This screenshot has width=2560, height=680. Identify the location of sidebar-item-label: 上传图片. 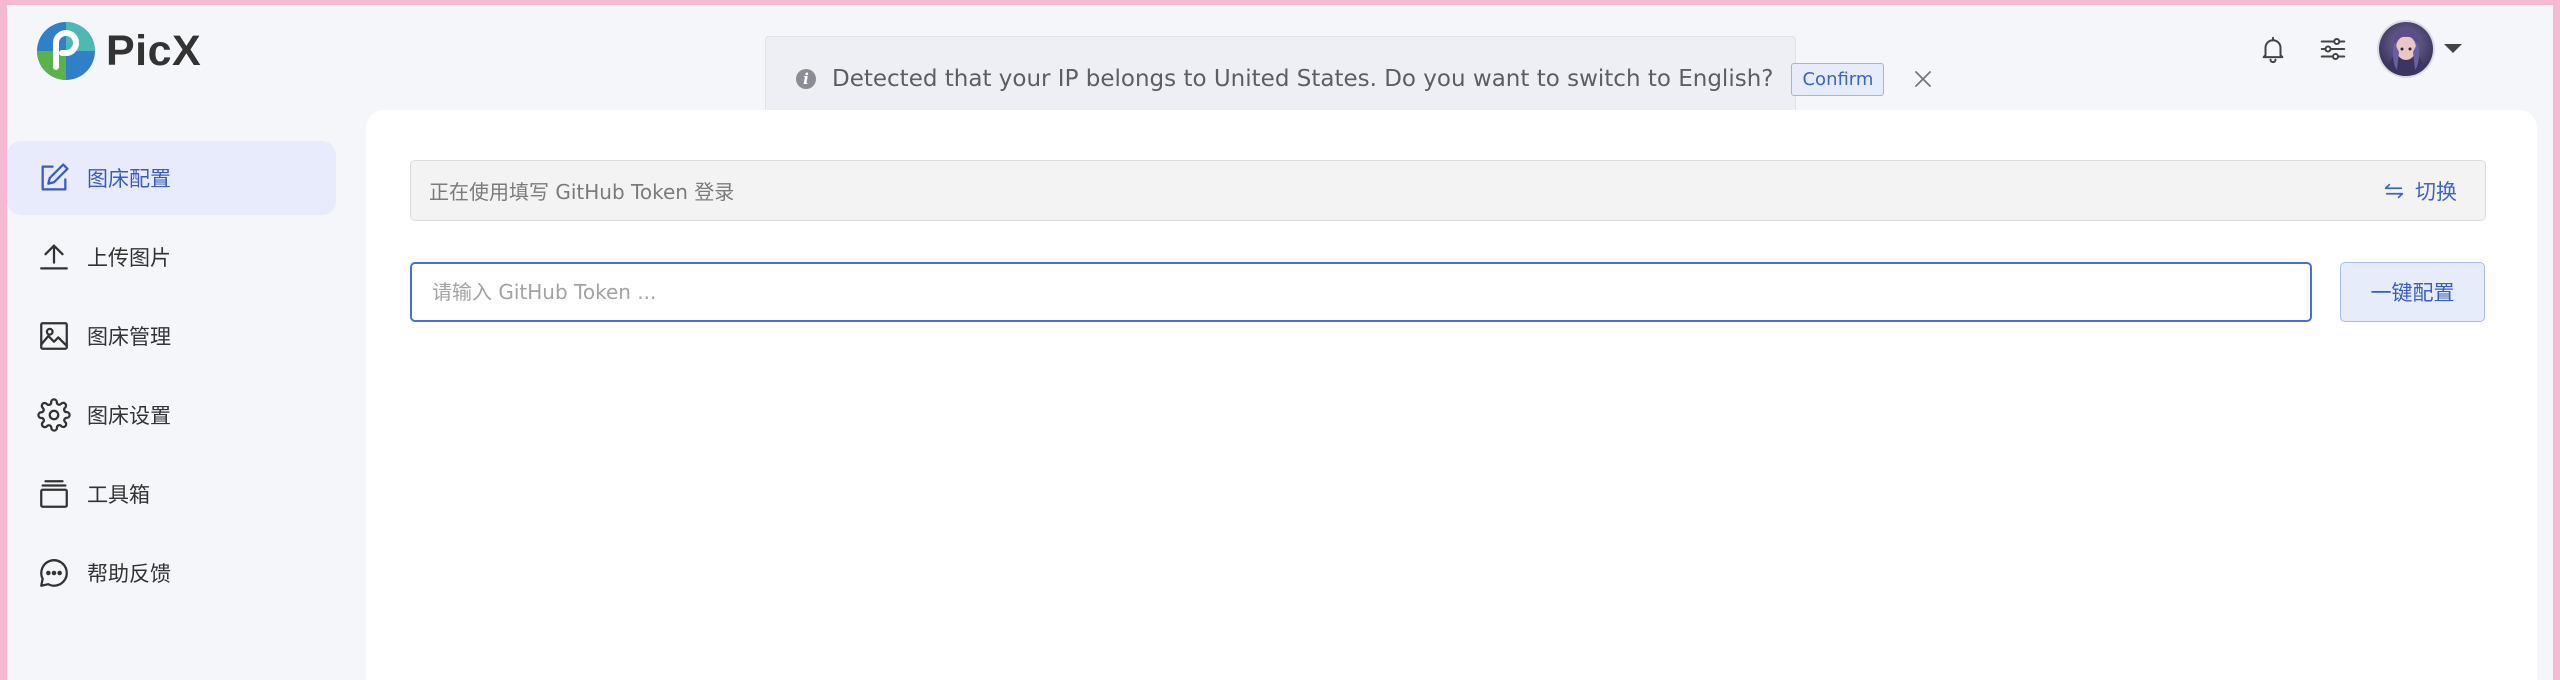
(129, 258).